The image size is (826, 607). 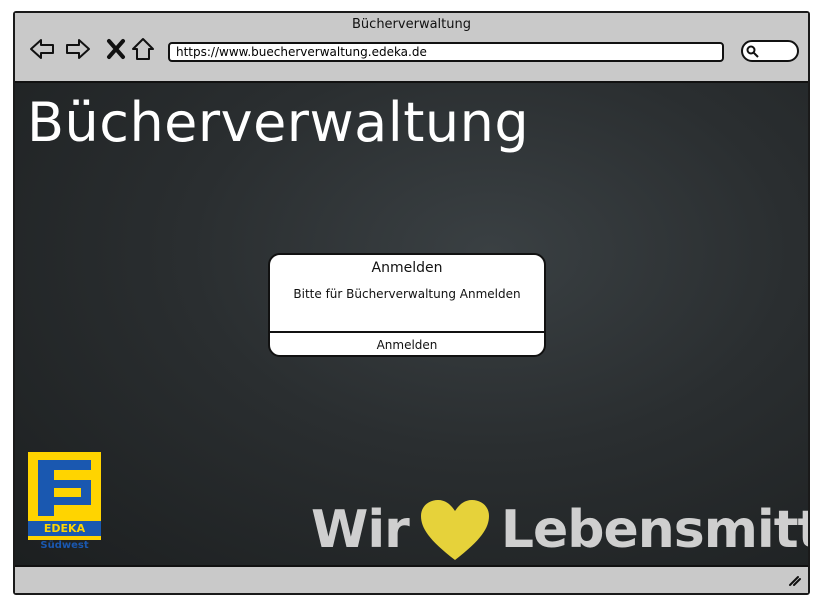 What do you see at coordinates (42, 49) in the screenshot?
I see `back-icon` at bounding box center [42, 49].